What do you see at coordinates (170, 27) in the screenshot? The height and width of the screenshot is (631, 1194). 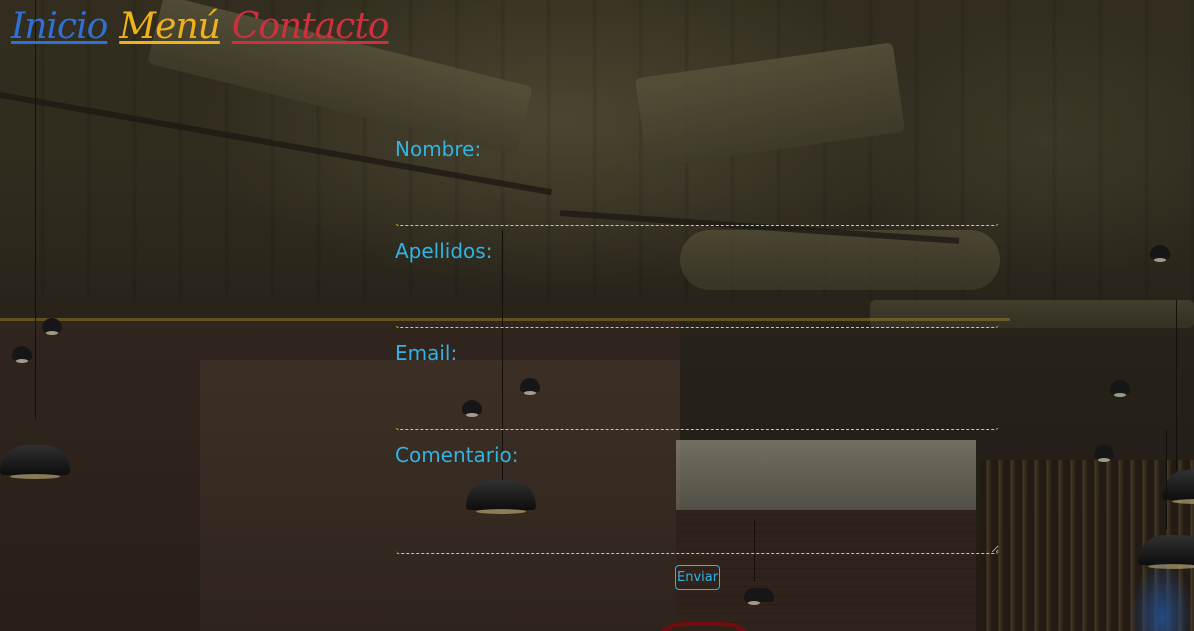 I see `nav-link-menu: Menú` at bounding box center [170, 27].